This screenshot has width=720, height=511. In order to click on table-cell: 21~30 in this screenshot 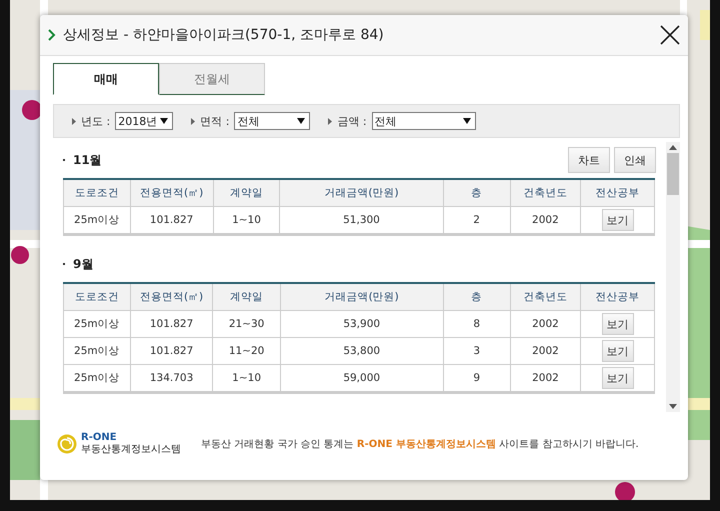, I will do `click(246, 324)`.